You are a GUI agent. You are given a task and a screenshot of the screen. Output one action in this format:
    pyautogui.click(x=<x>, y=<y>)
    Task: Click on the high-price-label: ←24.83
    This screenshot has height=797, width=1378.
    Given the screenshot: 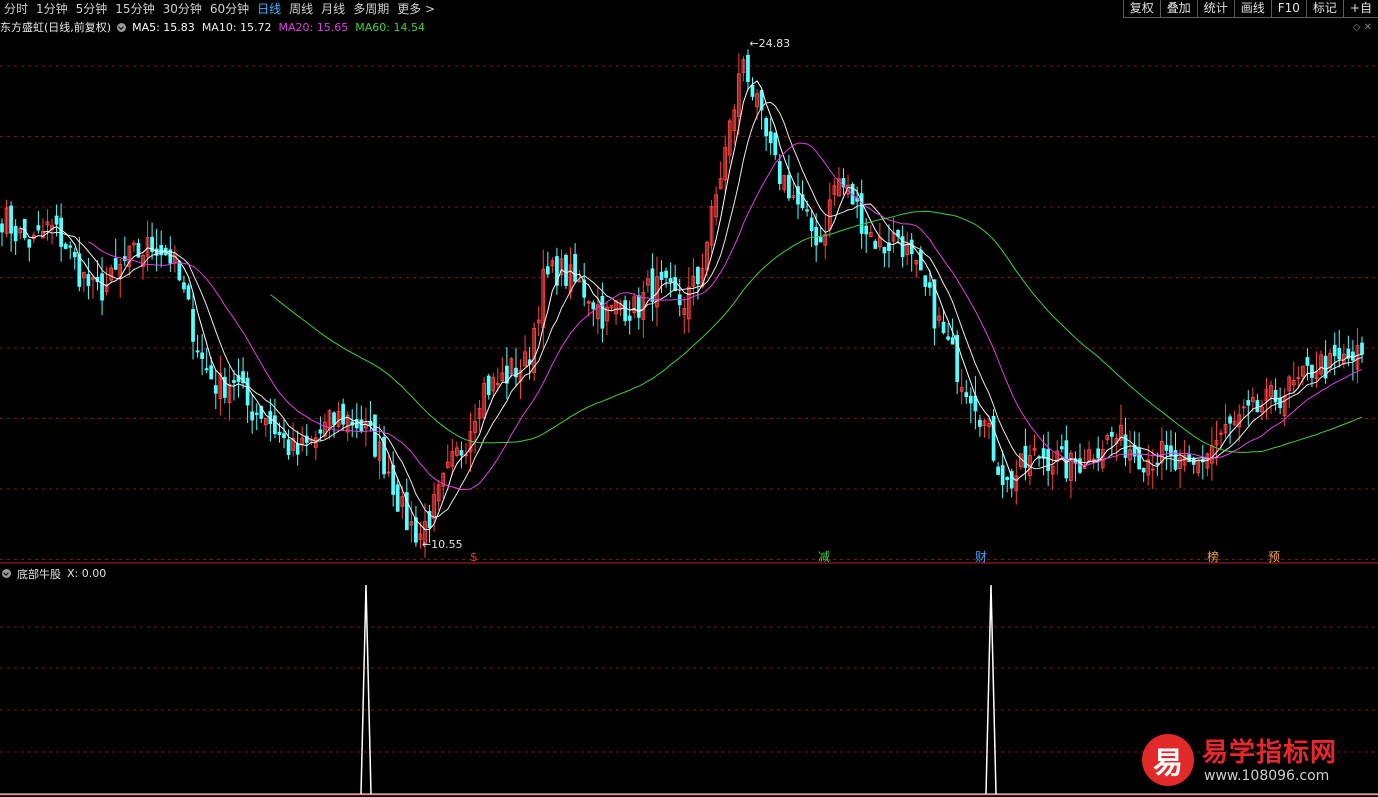 What is the action you would take?
    pyautogui.click(x=769, y=43)
    